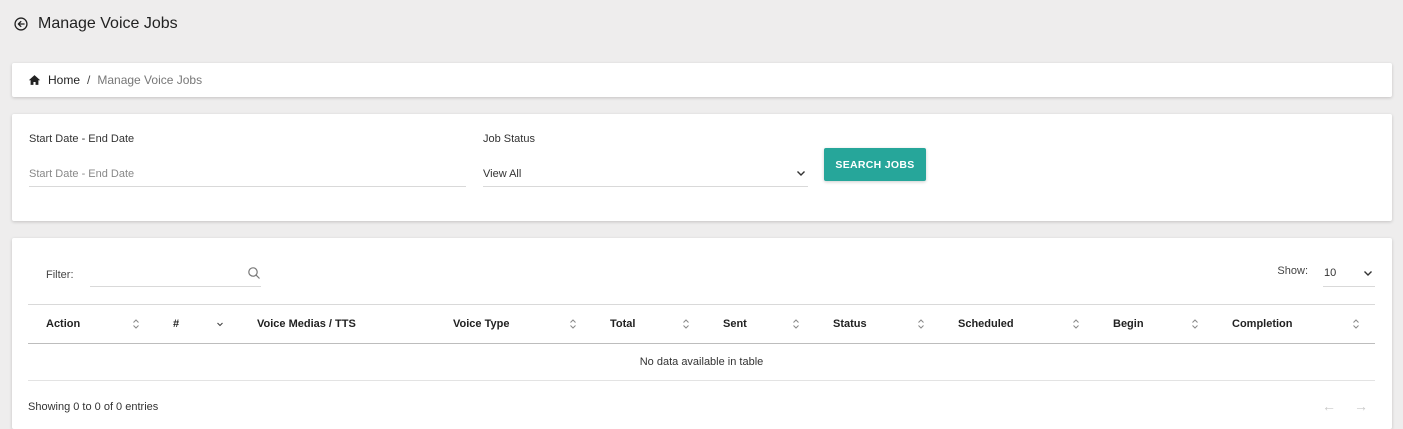 The image size is (1403, 429). Describe the element at coordinates (702, 80) in the screenshot. I see `breadcrumb: Home / Manage Voice Jobs` at that location.